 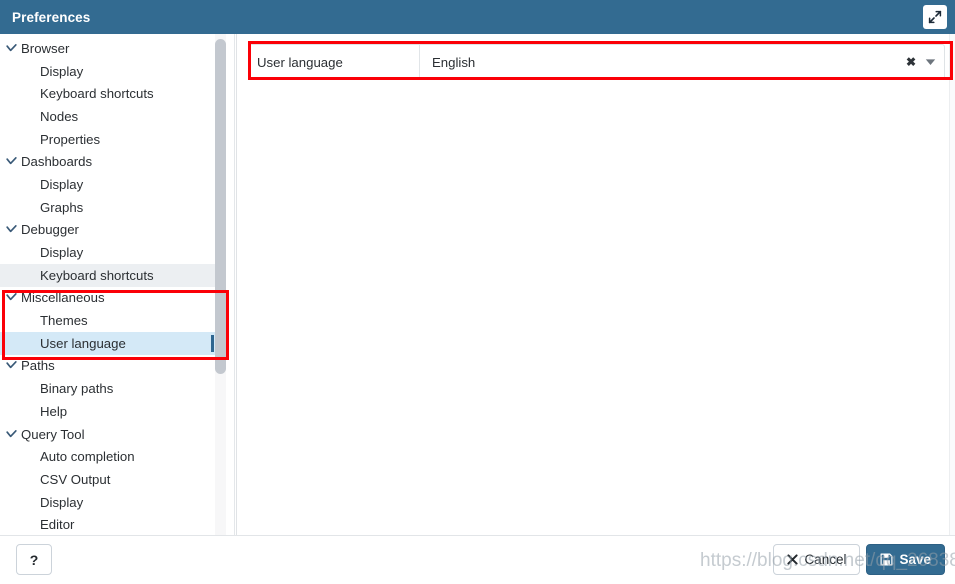 What do you see at coordinates (53, 434) in the screenshot?
I see `sidebar-item-label: Query Tool` at bounding box center [53, 434].